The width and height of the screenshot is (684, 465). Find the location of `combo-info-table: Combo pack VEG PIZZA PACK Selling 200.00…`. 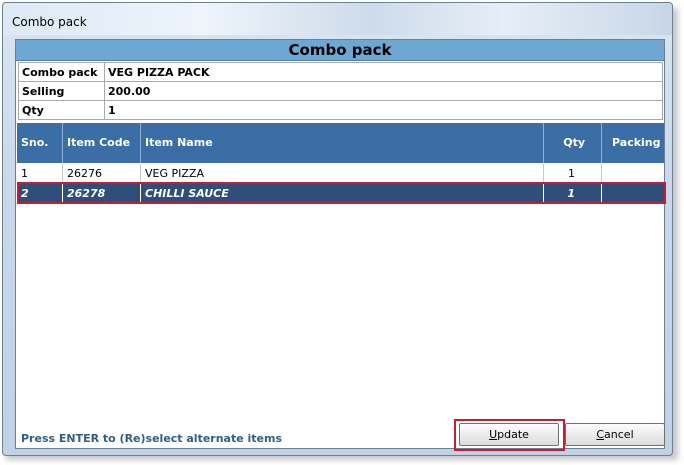

combo-info-table: Combo pack VEG PIZZA PACK Selling 200.00… is located at coordinates (340, 91).